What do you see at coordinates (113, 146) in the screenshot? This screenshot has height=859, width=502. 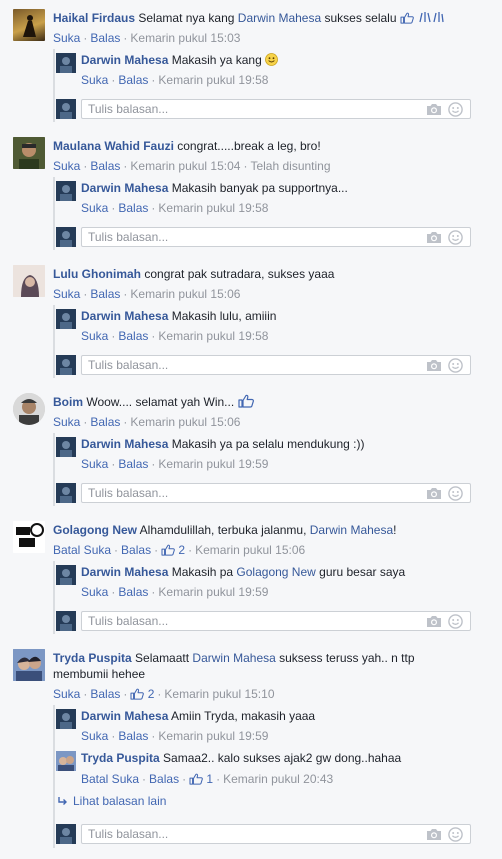 I see `author-name: Maulana Wahid Fauzi` at bounding box center [113, 146].